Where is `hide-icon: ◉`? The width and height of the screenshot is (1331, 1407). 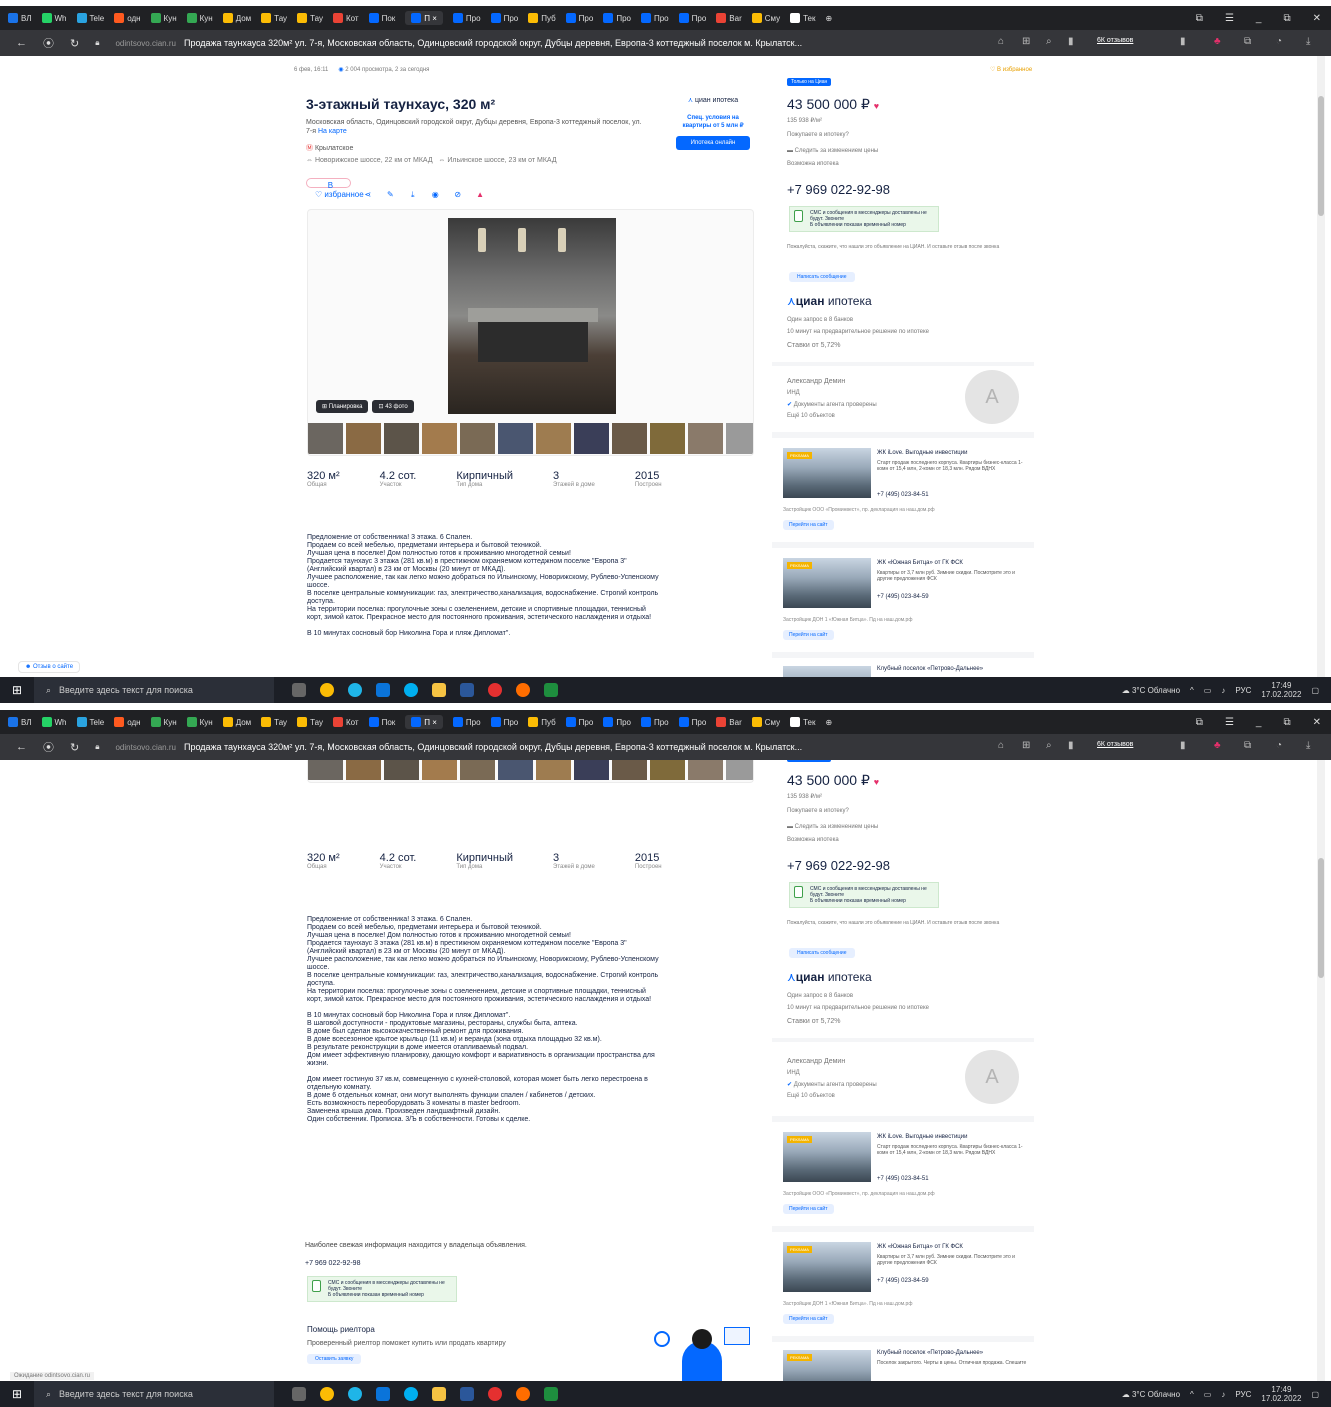 hide-icon: ◉ is located at coordinates (435, 195).